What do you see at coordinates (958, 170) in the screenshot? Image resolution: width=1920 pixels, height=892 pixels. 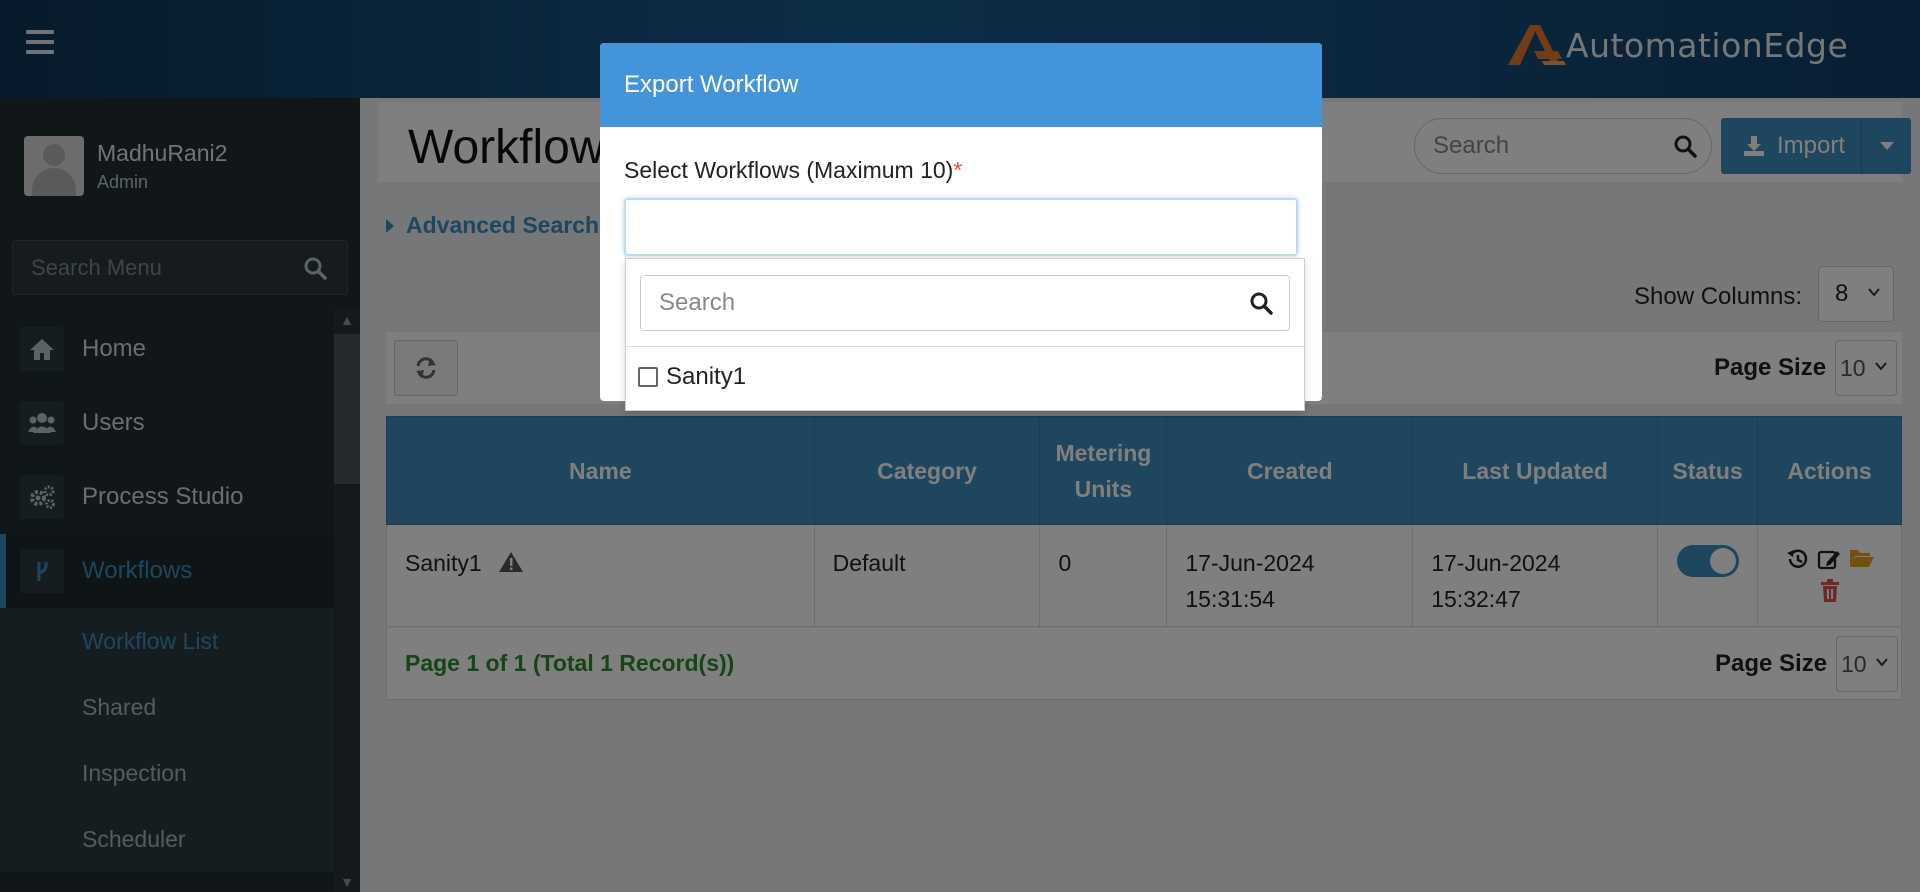 I see `required-marker: *` at bounding box center [958, 170].